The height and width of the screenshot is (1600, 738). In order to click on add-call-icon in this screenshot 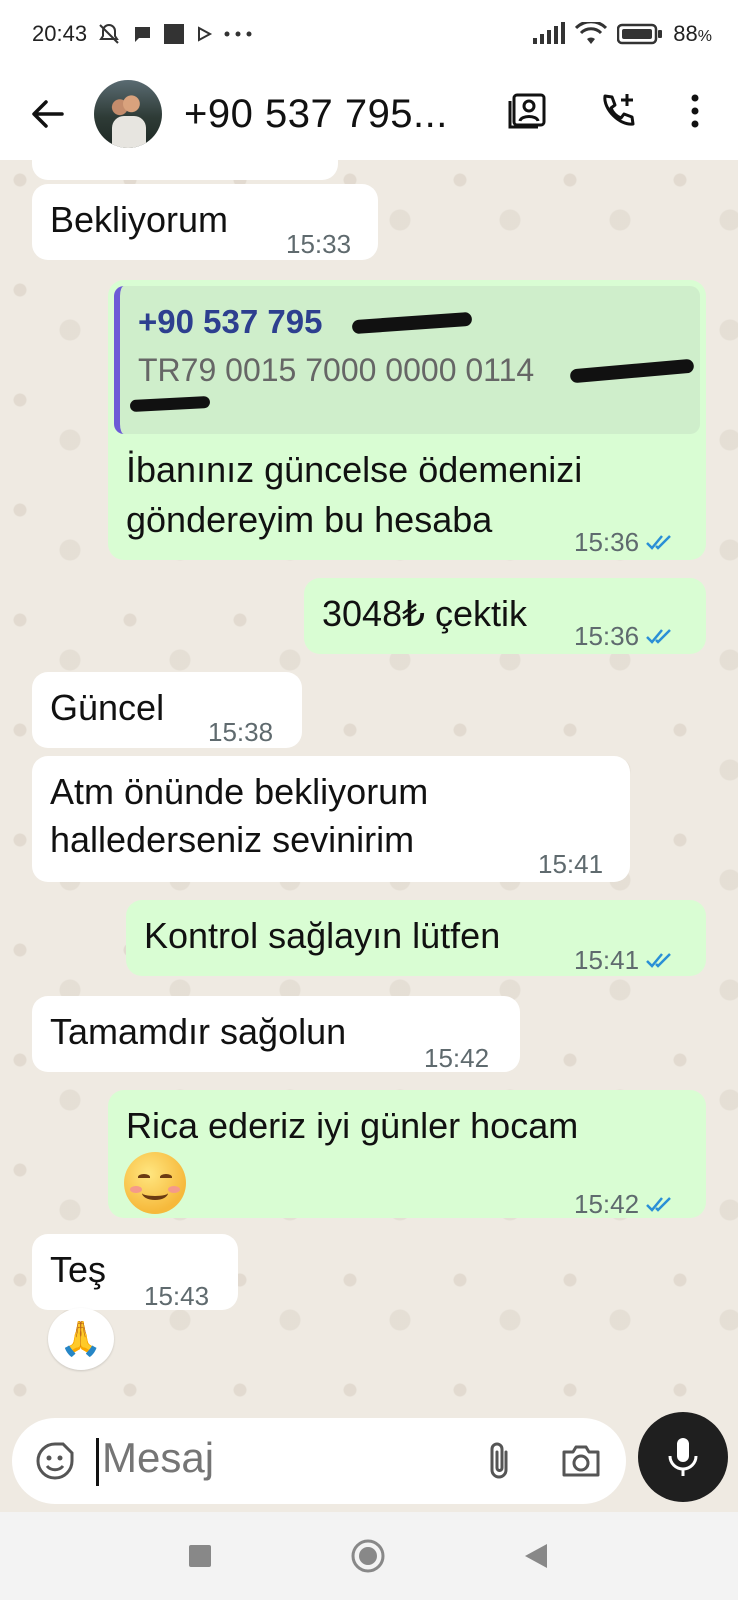, I will do `click(617, 111)`.